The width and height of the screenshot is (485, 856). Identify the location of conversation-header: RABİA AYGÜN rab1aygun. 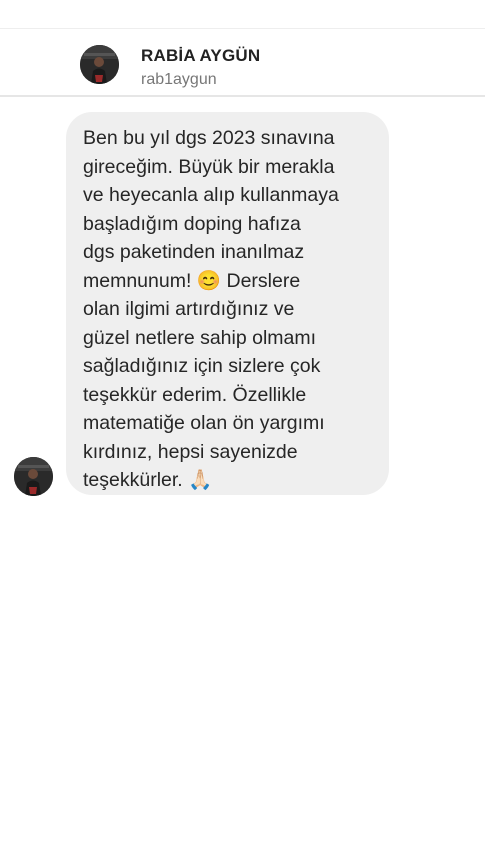
(242, 62).